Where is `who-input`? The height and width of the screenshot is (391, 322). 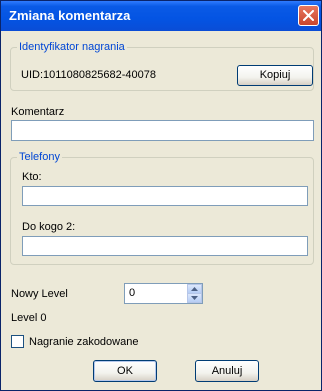 who-input is located at coordinates (165, 196).